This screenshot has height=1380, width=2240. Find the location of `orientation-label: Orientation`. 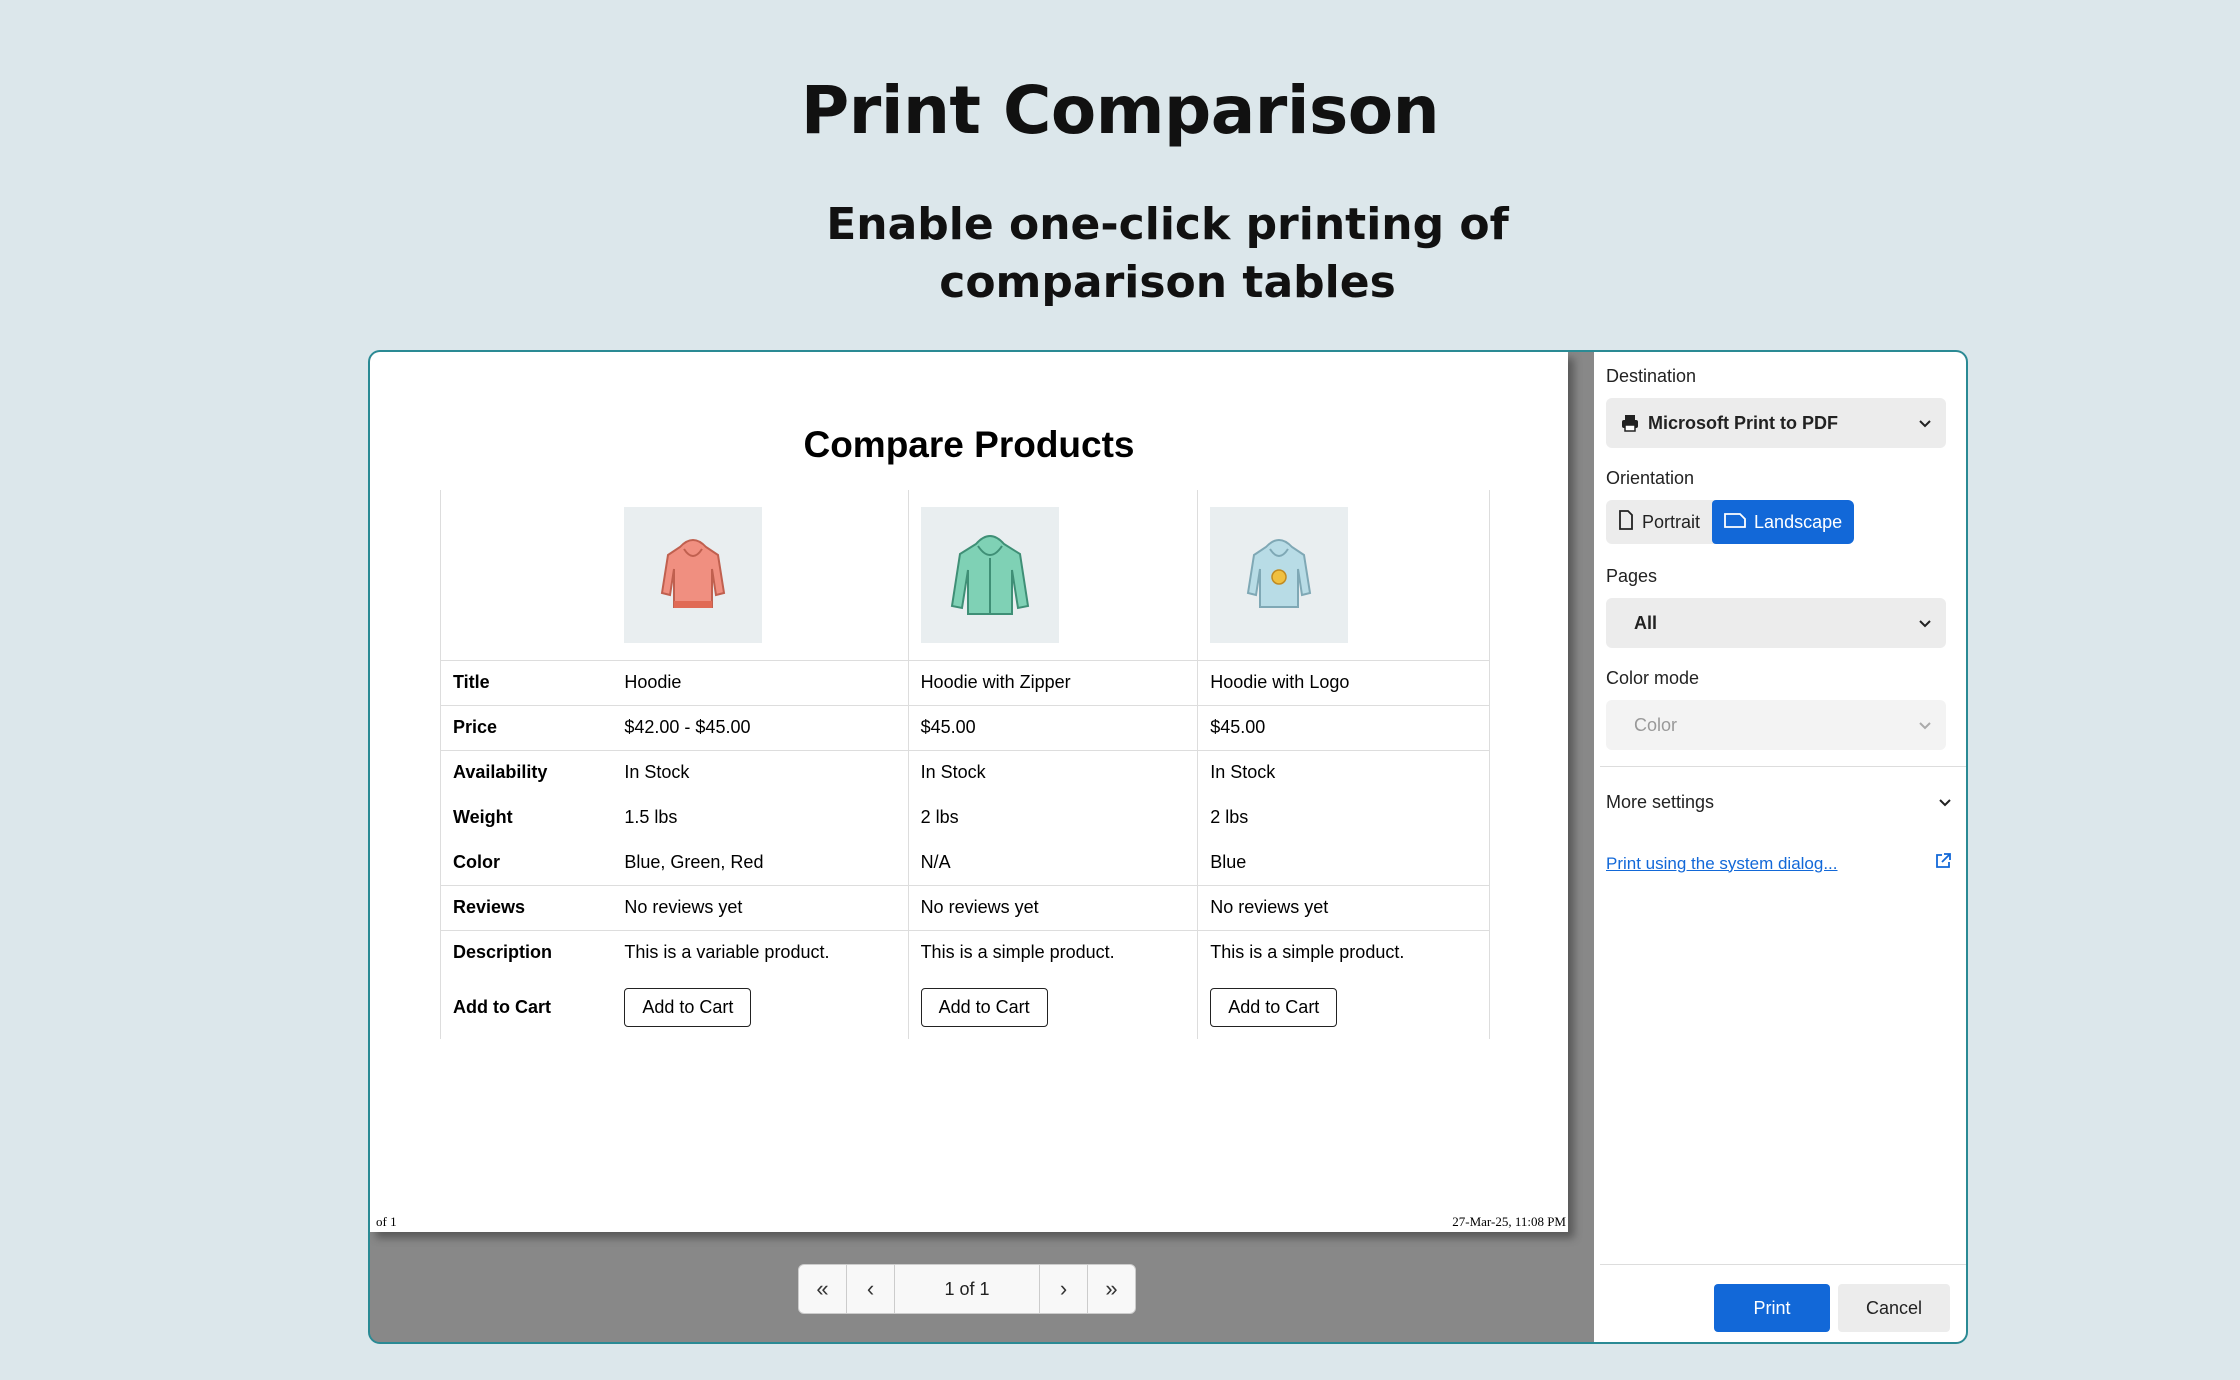

orientation-label: Orientation is located at coordinates (1650, 478).